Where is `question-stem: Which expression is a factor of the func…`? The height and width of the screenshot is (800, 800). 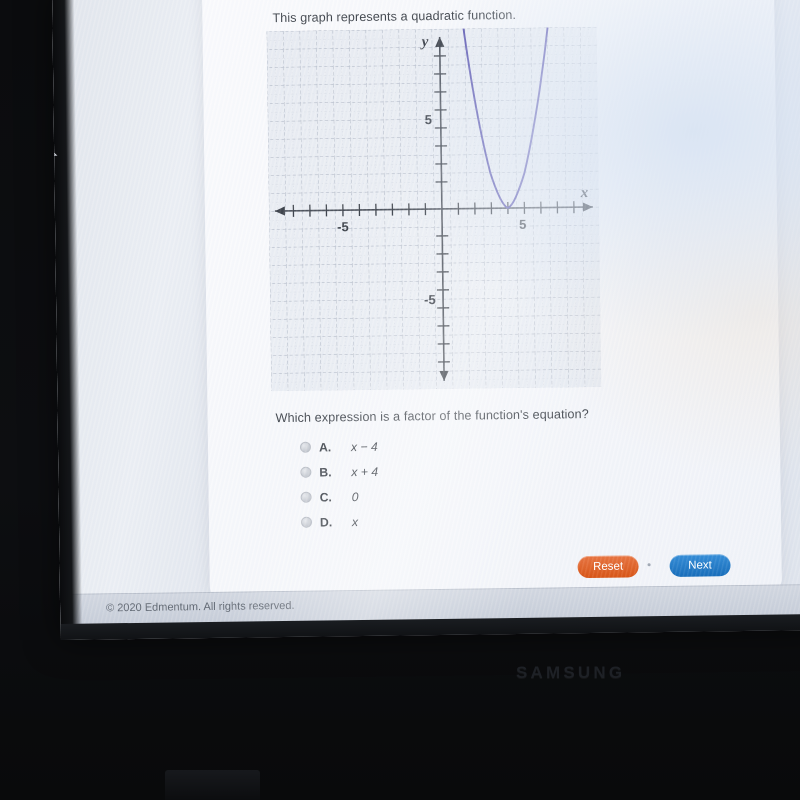
question-stem: Which expression is a factor of the func… is located at coordinates (432, 416).